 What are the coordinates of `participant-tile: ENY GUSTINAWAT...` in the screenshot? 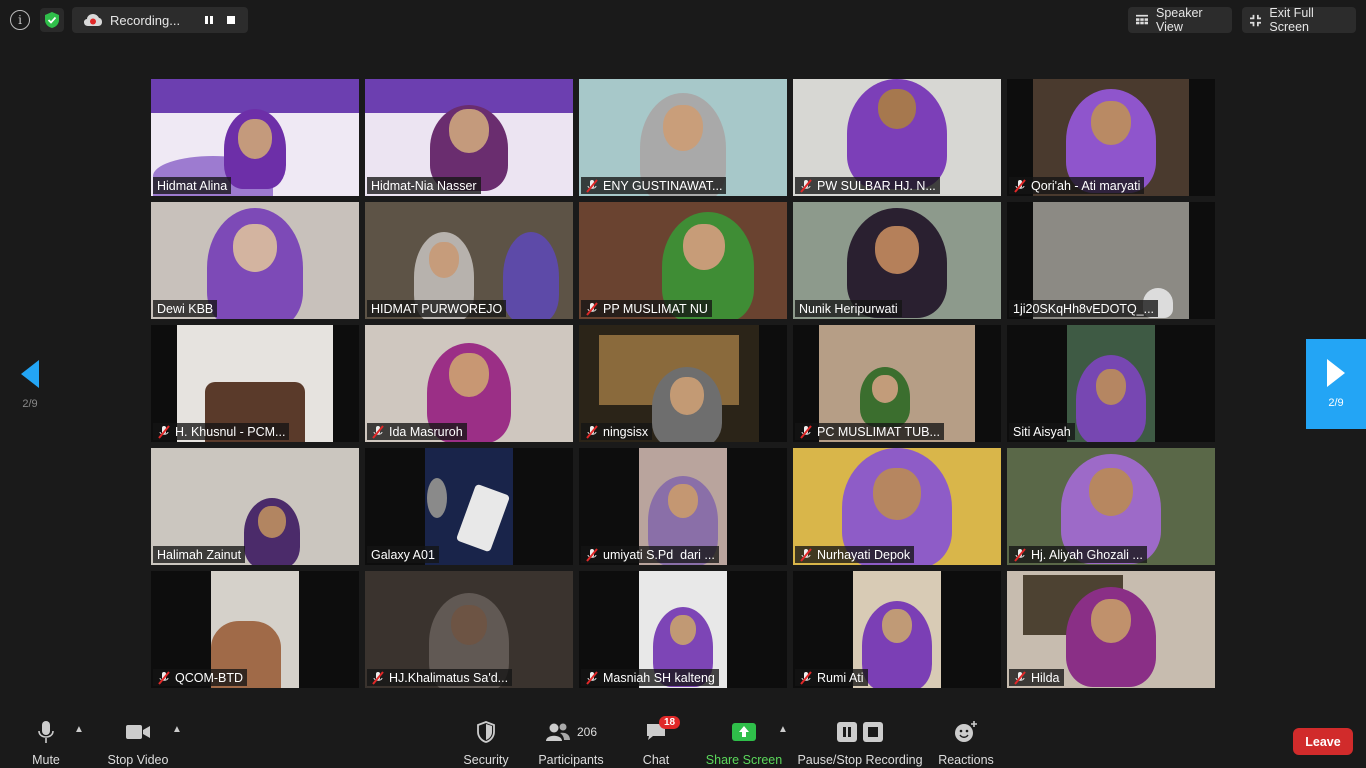 It's located at (683, 137).